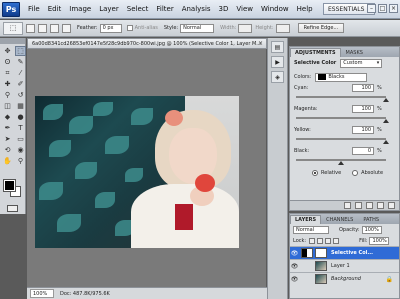 Image resolution: width=400 pixels, height=299 pixels. I want to click on menu-analysis: Analysis, so click(196, 9).